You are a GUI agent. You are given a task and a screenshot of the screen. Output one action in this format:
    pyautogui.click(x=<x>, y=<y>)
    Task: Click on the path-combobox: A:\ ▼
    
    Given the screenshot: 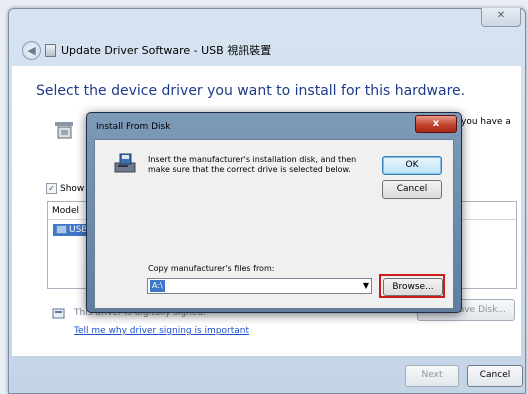 What is the action you would take?
    pyautogui.click(x=259, y=286)
    